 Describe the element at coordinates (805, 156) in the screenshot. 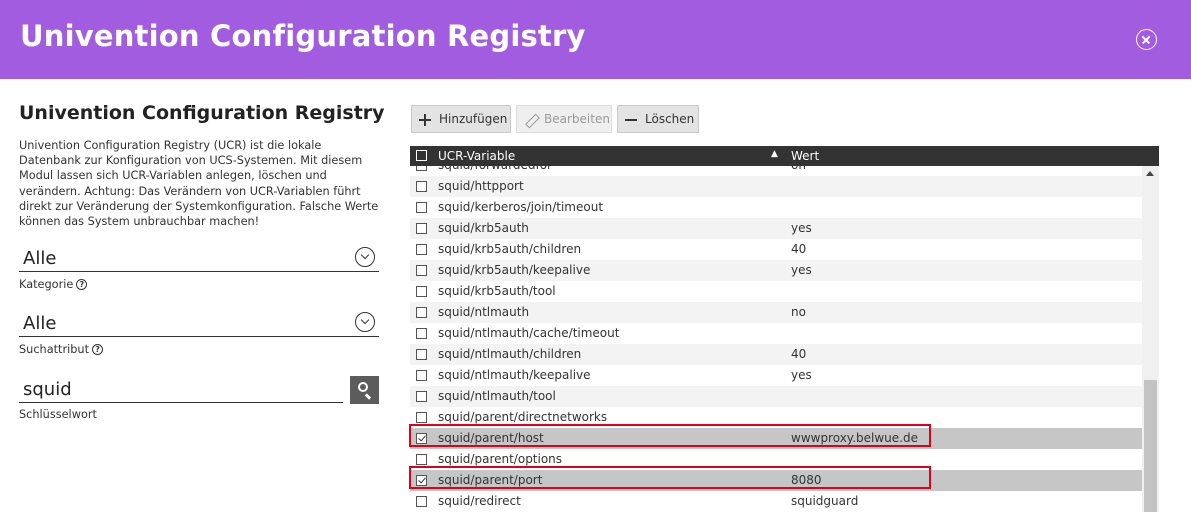

I see `column-header-value: Wert` at that location.